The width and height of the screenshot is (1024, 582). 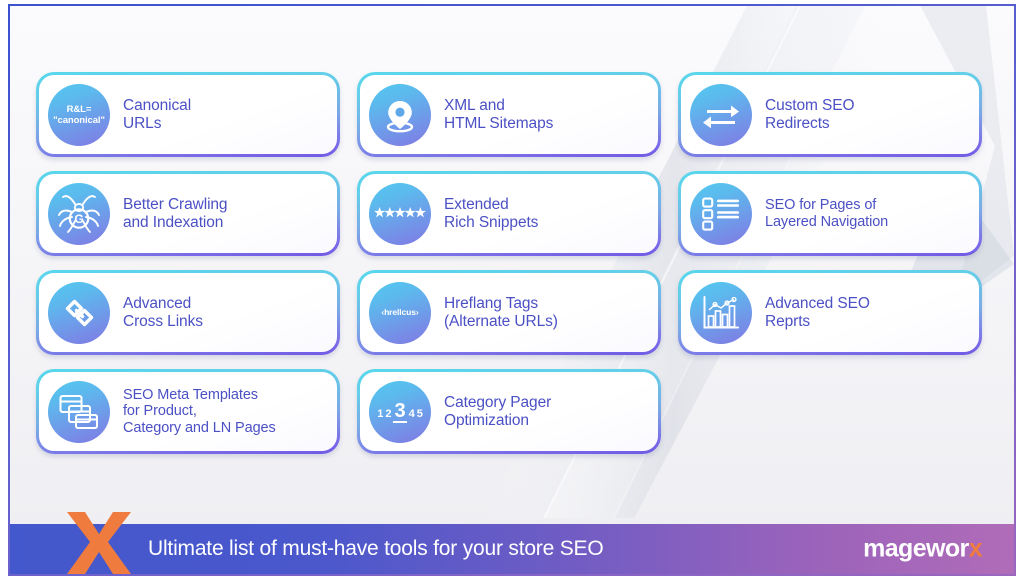 I want to click on pager-page-4: 4, so click(x=411, y=413).